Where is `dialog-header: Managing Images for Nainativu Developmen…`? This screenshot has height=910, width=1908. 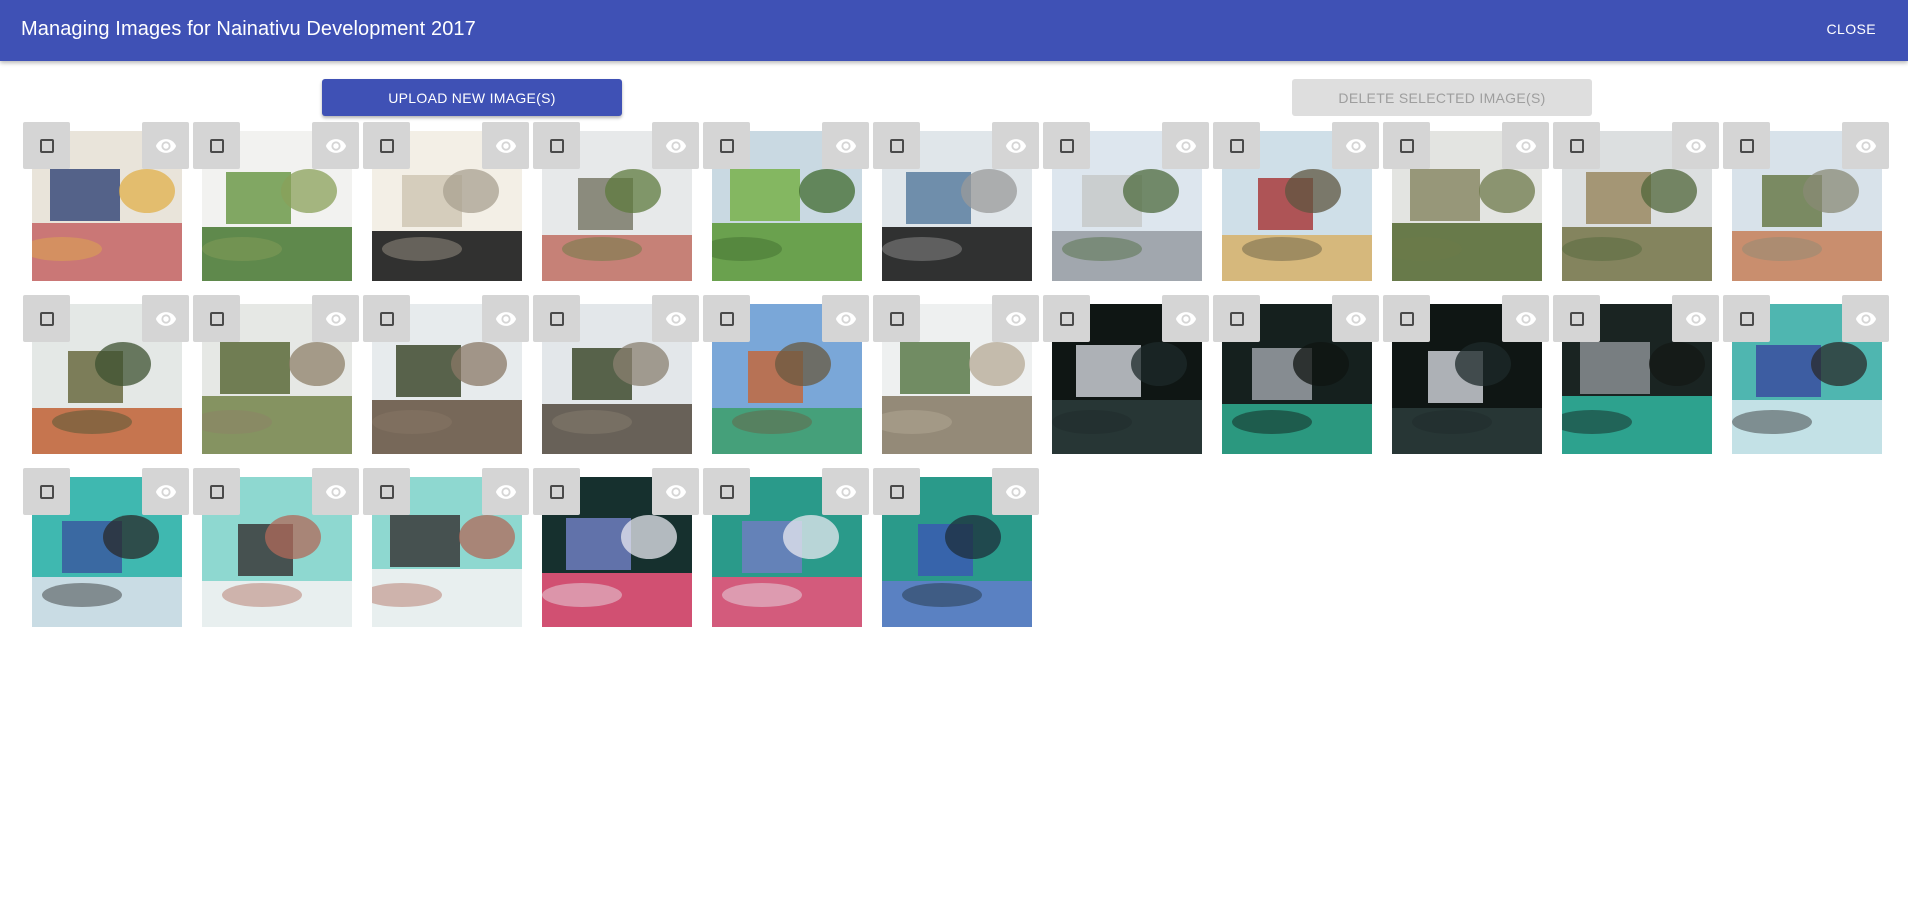 dialog-header: Managing Images for Nainativu Developmen… is located at coordinates (954, 30).